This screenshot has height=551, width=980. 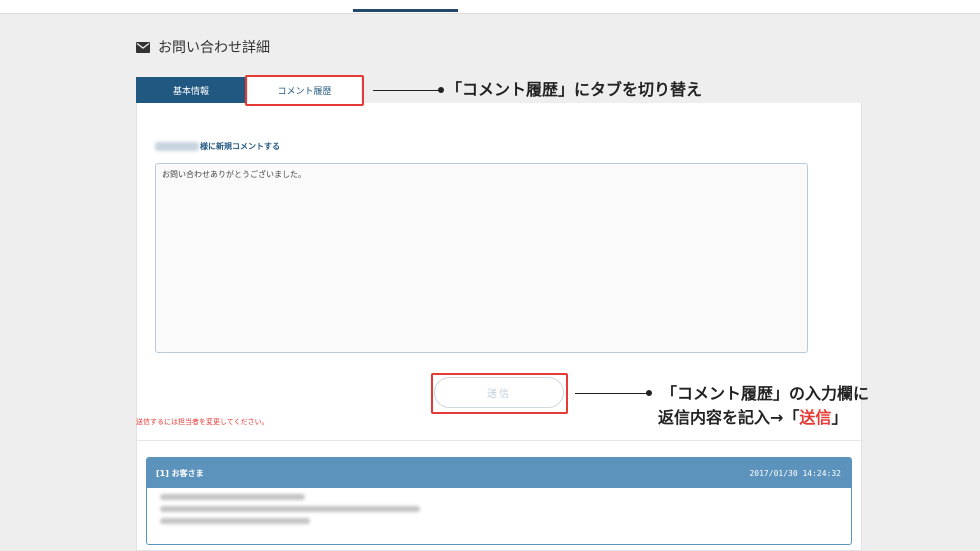 What do you see at coordinates (612, 393) in the screenshot?
I see `send-callout-line` at bounding box center [612, 393].